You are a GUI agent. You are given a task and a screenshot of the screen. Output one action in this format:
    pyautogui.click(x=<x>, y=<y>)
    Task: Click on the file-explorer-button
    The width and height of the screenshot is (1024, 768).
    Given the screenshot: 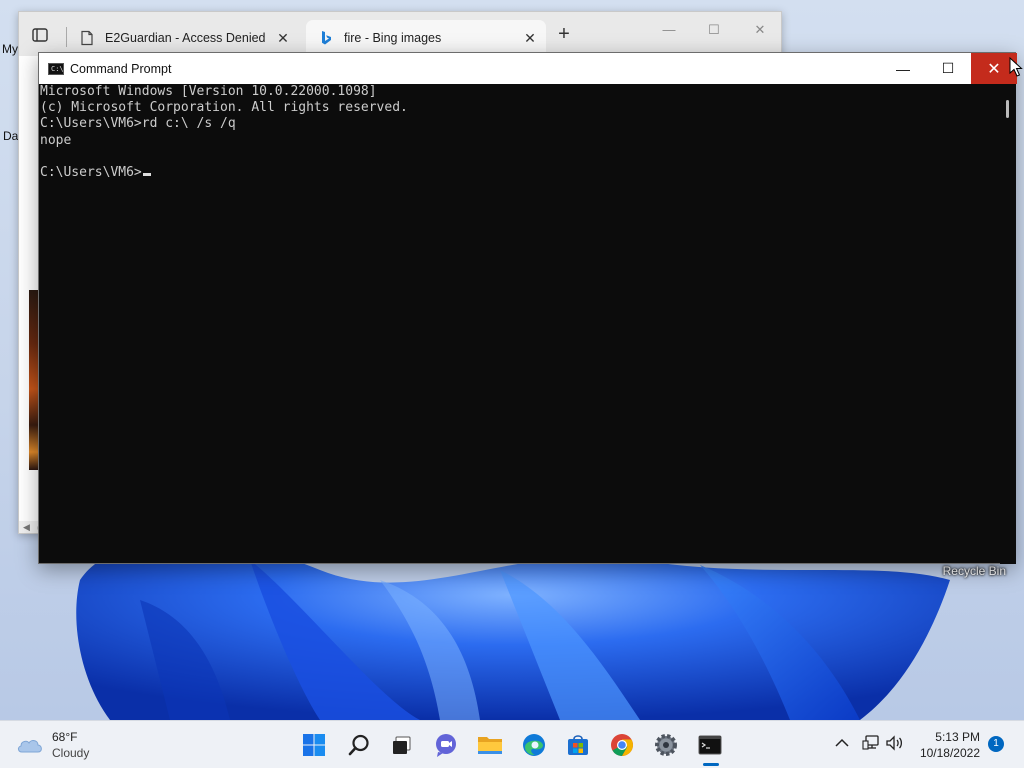 What is the action you would take?
    pyautogui.click(x=490, y=745)
    